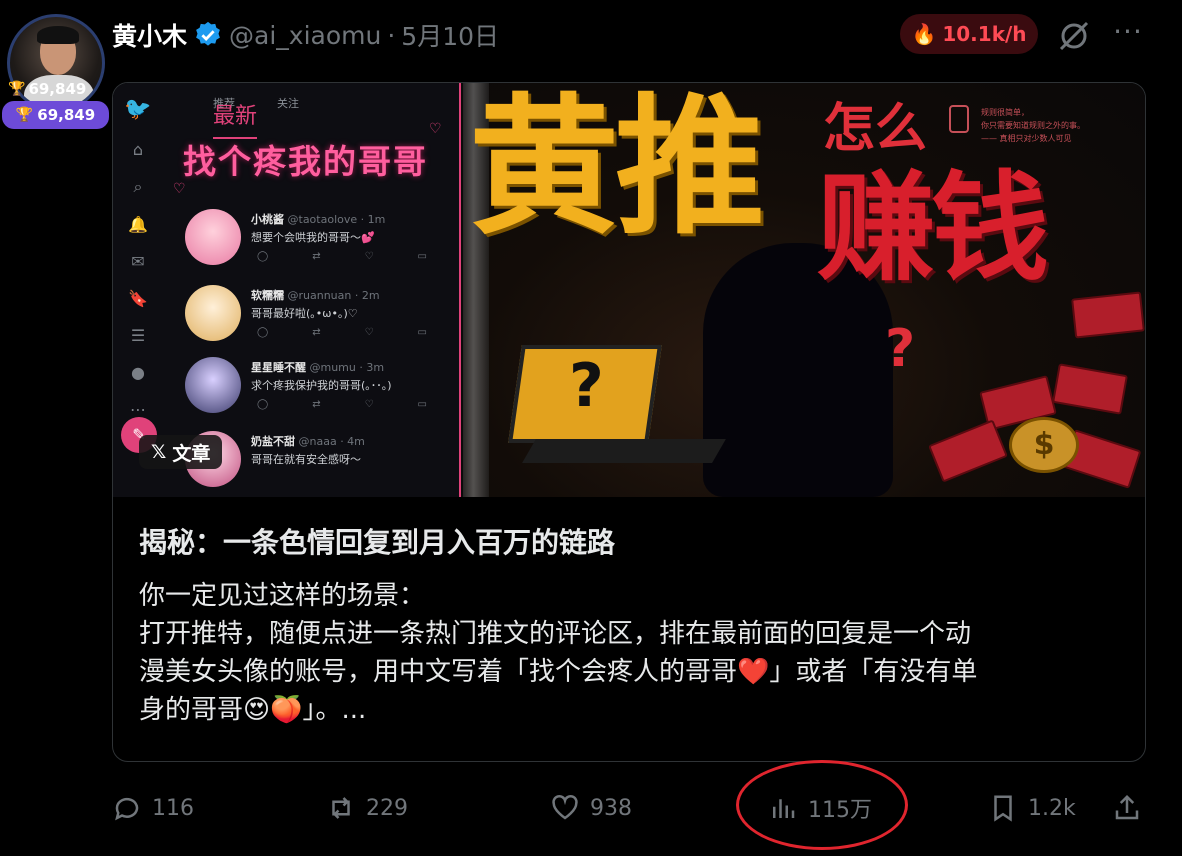 Image resolution: width=1182 pixels, height=856 pixels. What do you see at coordinates (565, 807) in the screenshot?
I see `heart-icon` at bounding box center [565, 807].